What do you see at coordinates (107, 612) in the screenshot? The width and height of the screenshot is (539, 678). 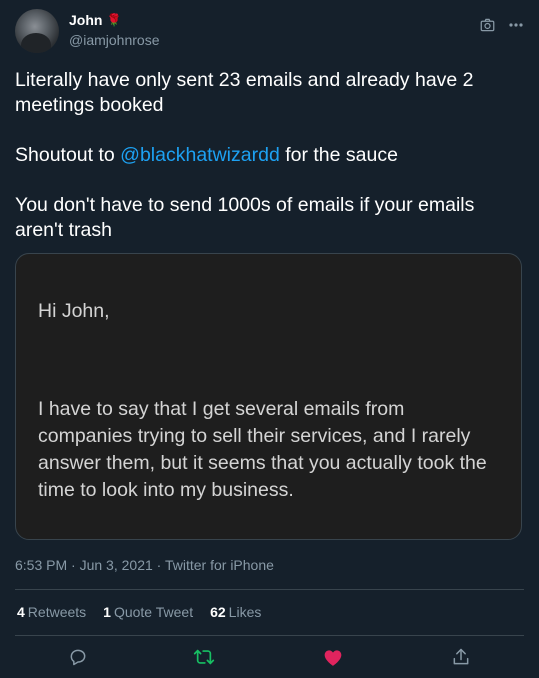 I see `quotes-count: 1` at bounding box center [107, 612].